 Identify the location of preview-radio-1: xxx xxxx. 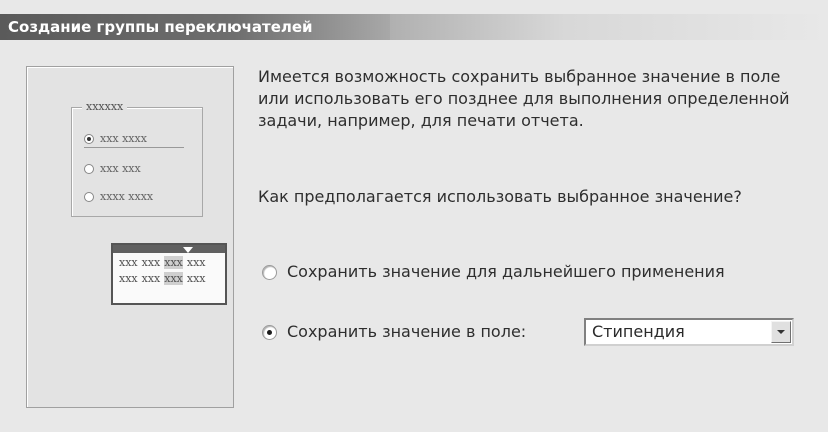
(134, 140).